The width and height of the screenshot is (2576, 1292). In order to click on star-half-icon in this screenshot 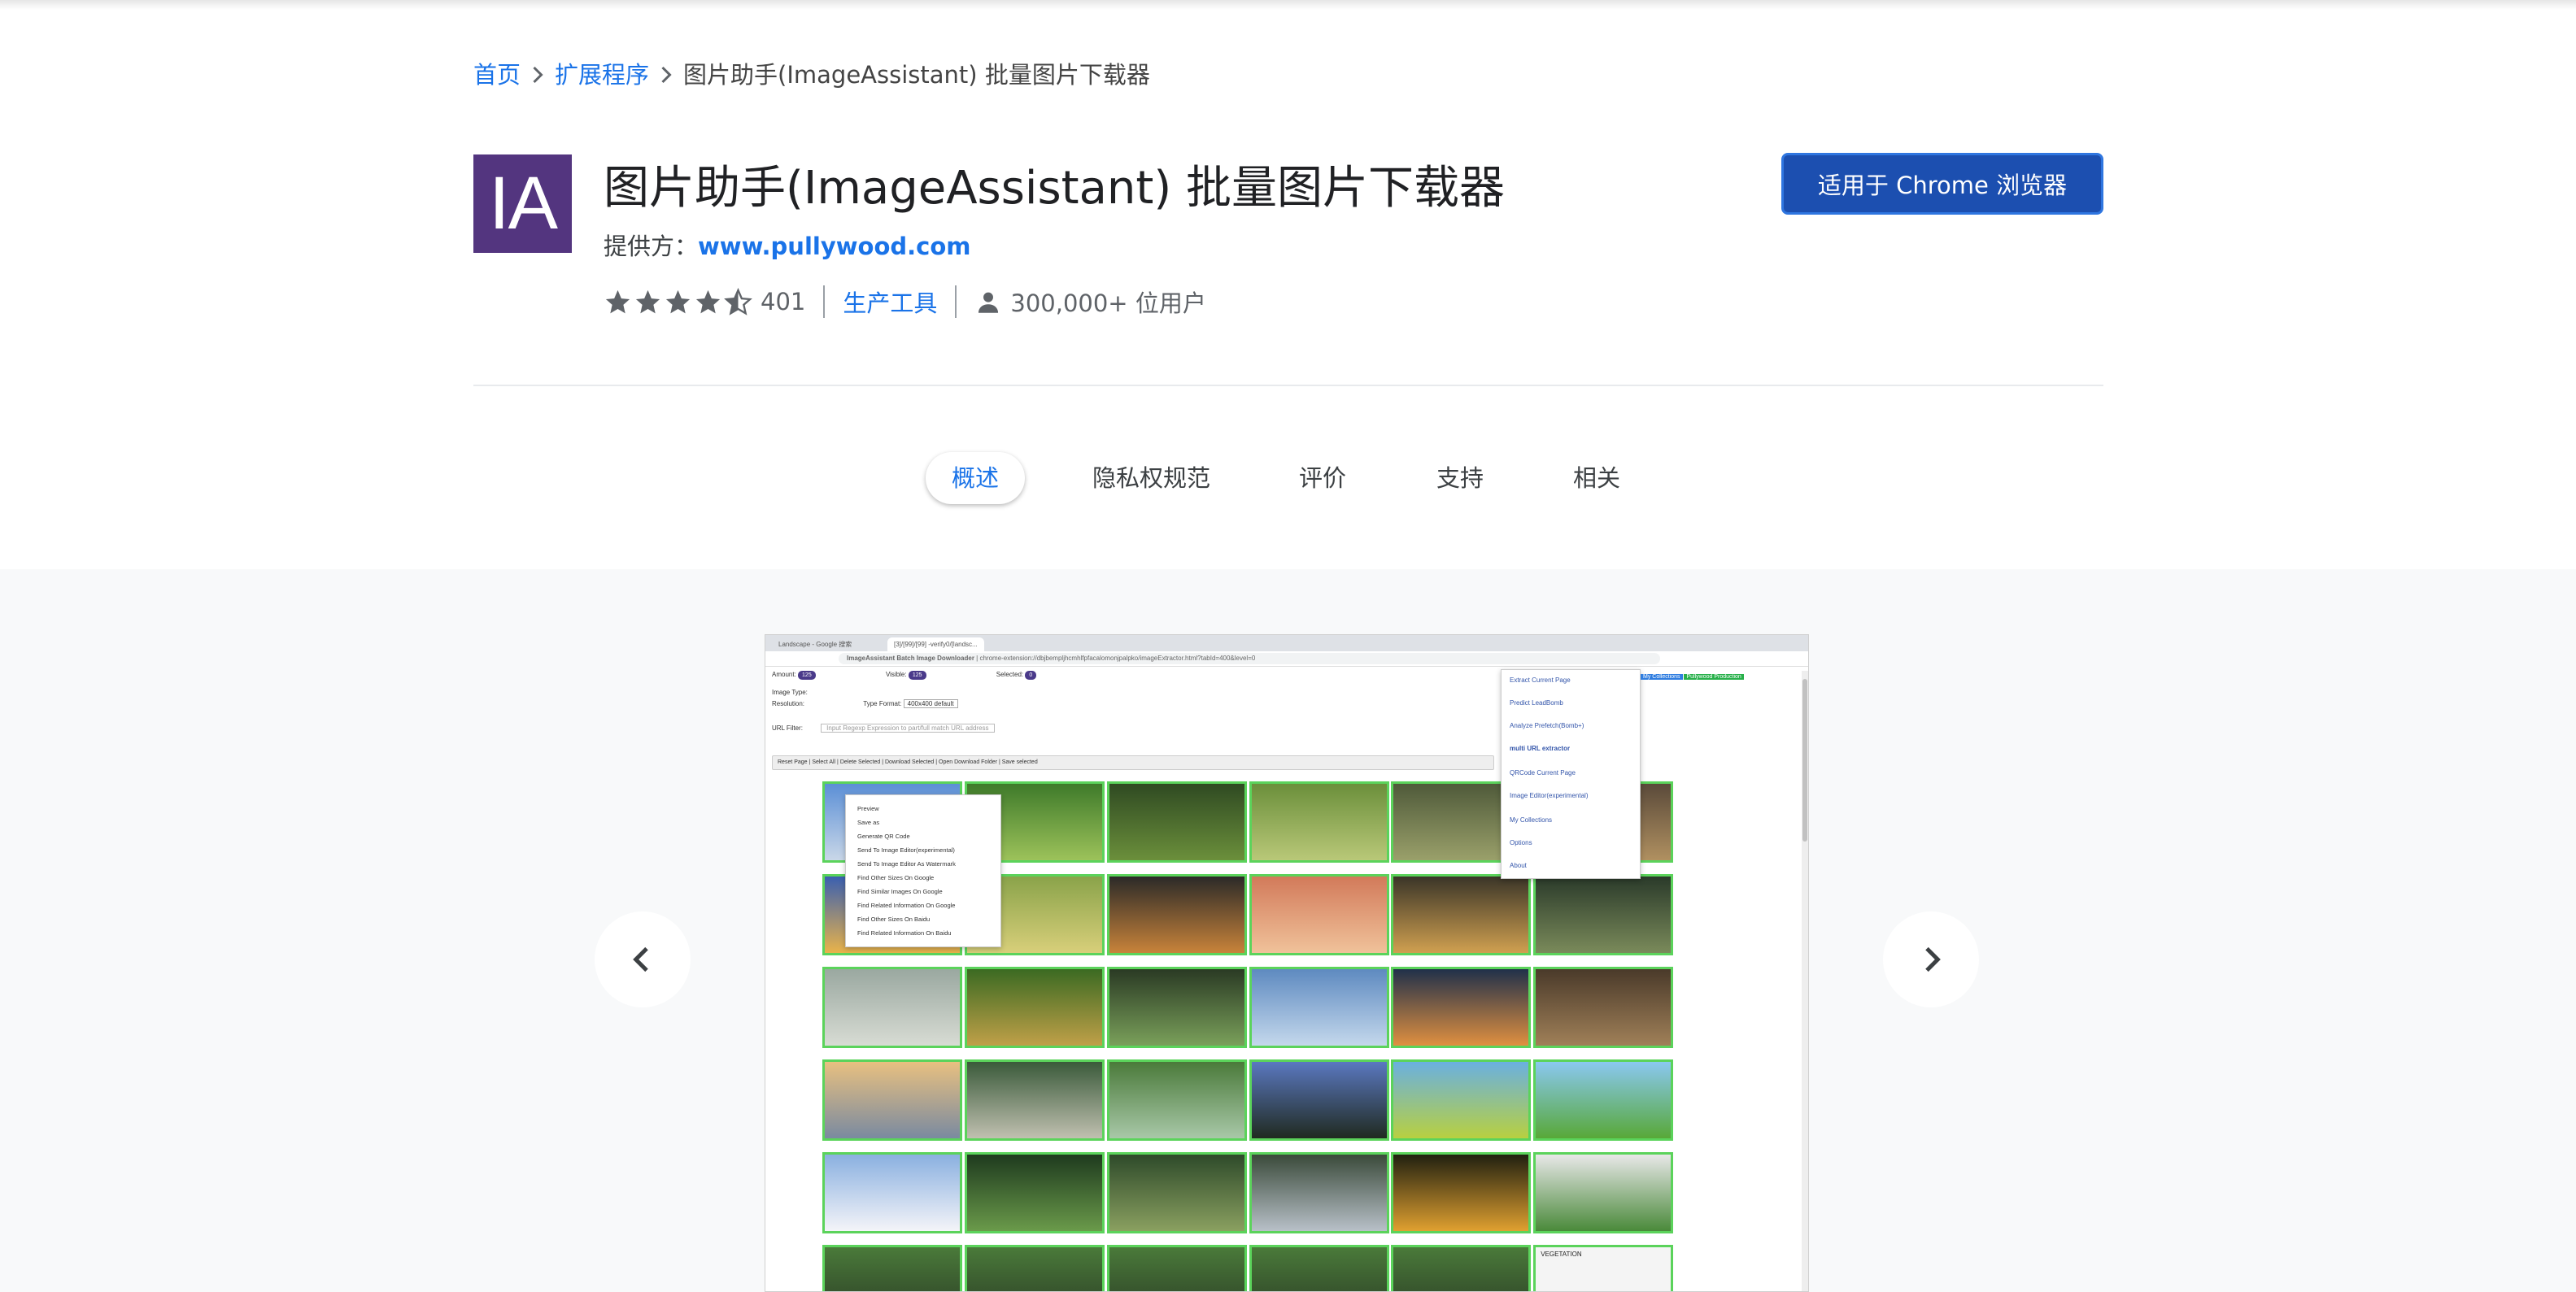, I will do `click(738, 301)`.